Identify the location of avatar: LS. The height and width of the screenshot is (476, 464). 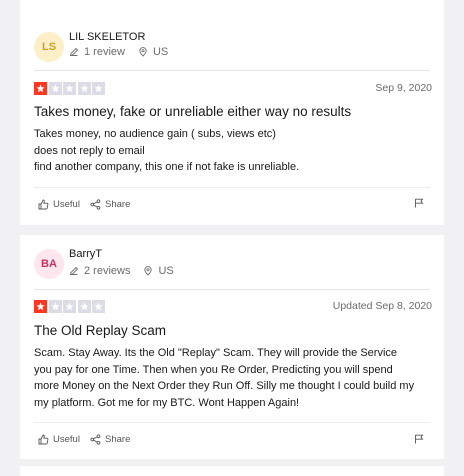
(49, 47).